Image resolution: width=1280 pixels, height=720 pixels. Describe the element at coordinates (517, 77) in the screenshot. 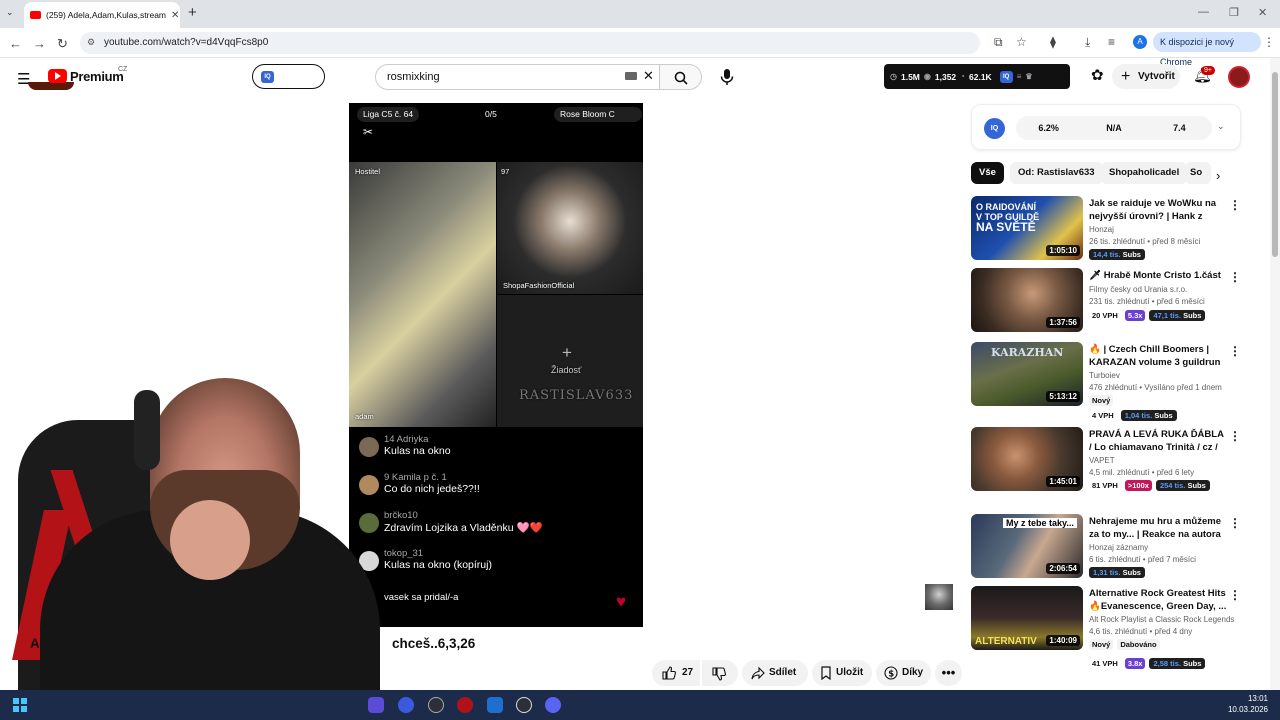

I see `search-input: rosmixking` at that location.